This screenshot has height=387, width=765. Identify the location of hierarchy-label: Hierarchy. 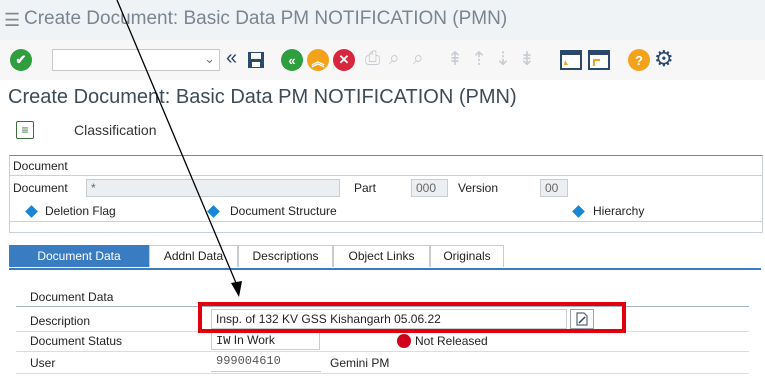
(619, 211).